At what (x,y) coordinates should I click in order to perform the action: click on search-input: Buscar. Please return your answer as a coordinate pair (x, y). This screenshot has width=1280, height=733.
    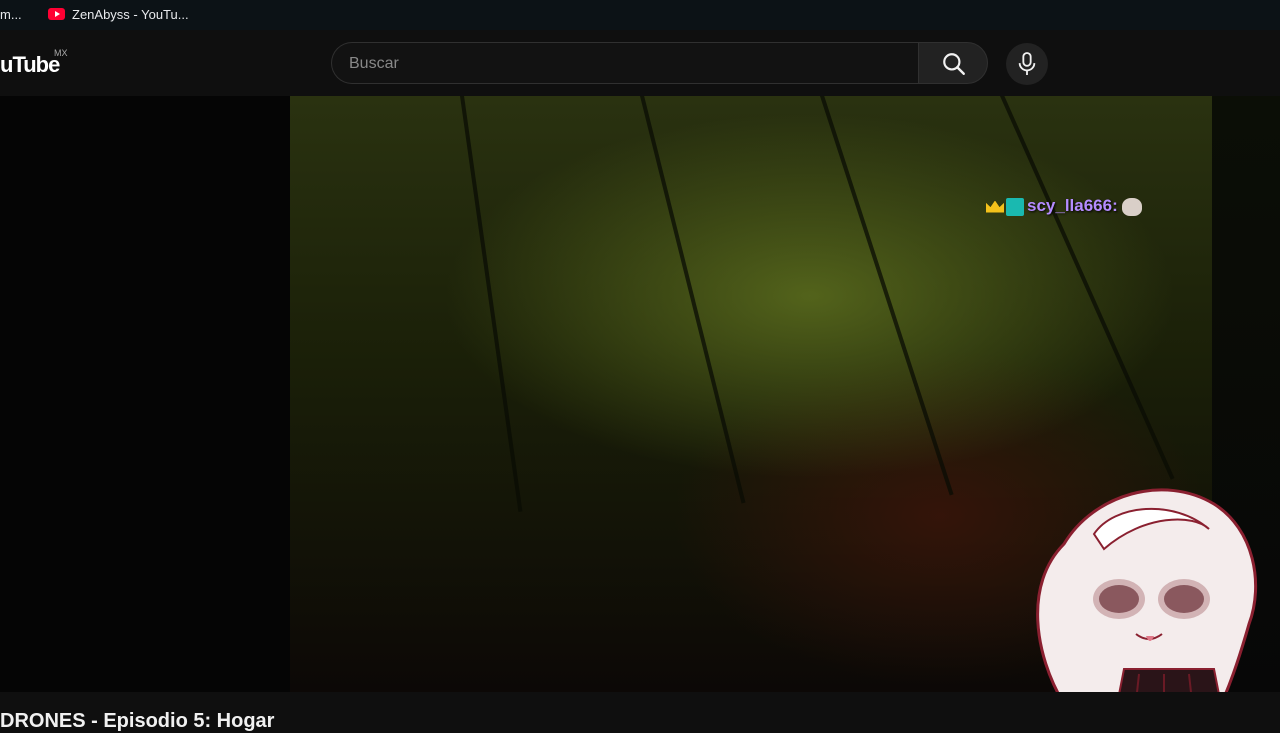
    Looking at the image, I should click on (624, 63).